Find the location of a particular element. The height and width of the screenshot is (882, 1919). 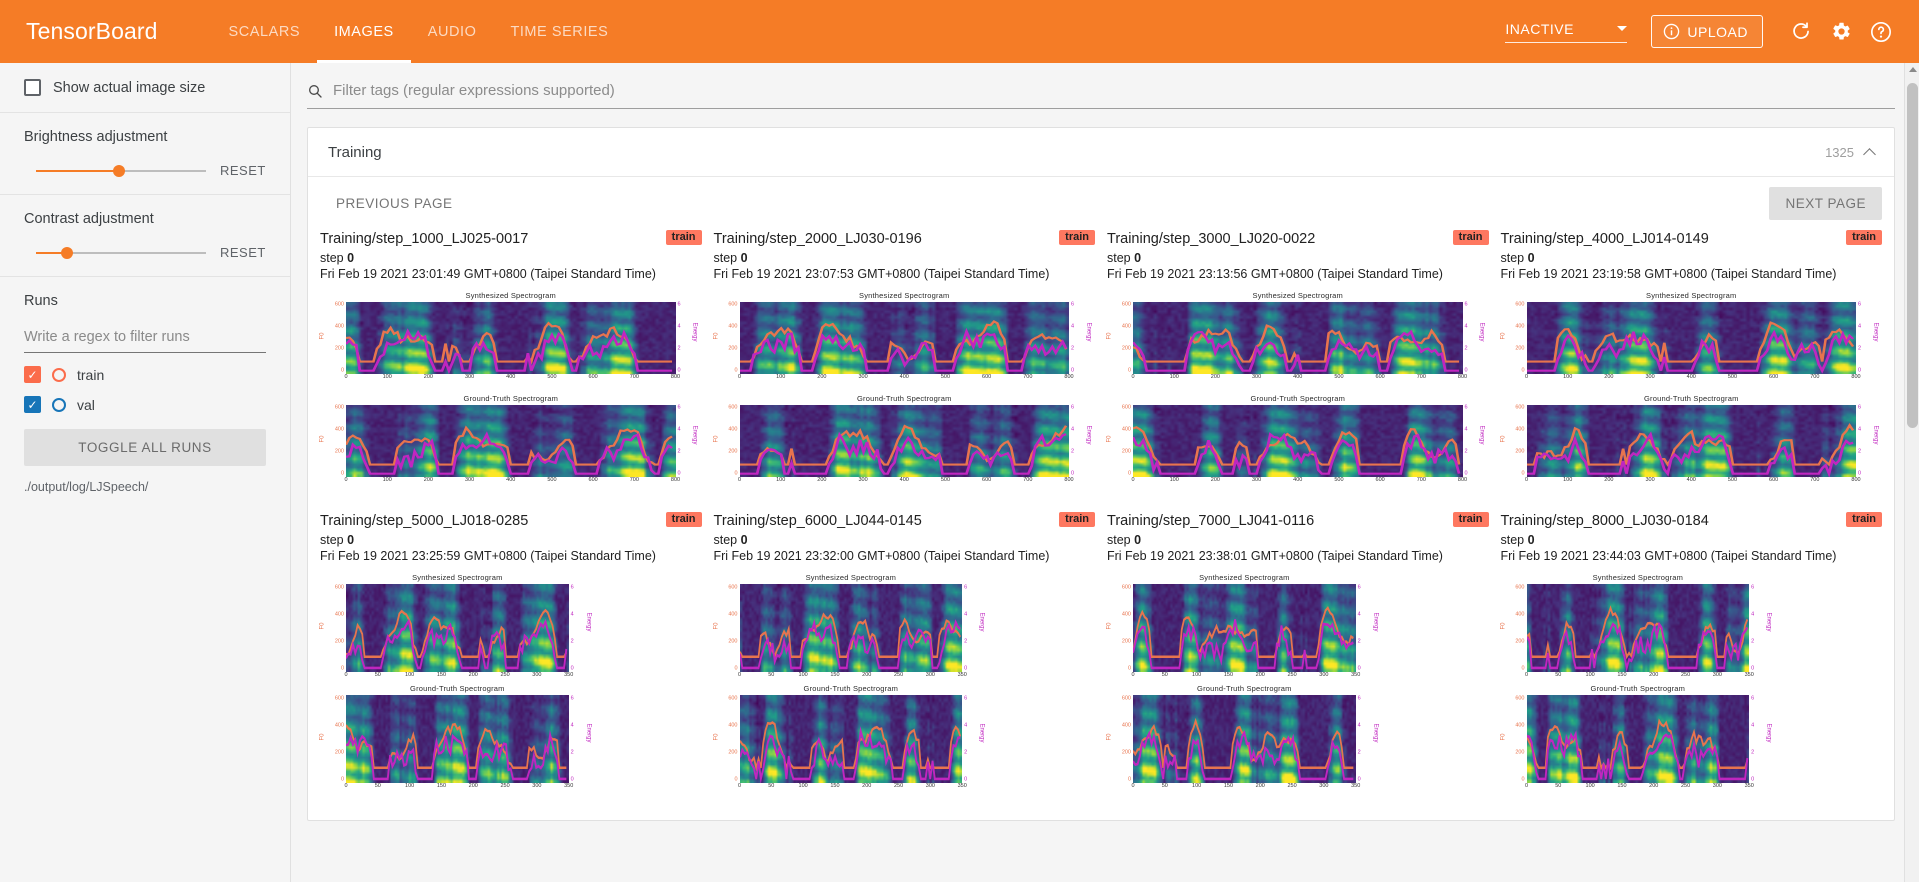

scroll-up-arrow-icon is located at coordinates (1912, 69).